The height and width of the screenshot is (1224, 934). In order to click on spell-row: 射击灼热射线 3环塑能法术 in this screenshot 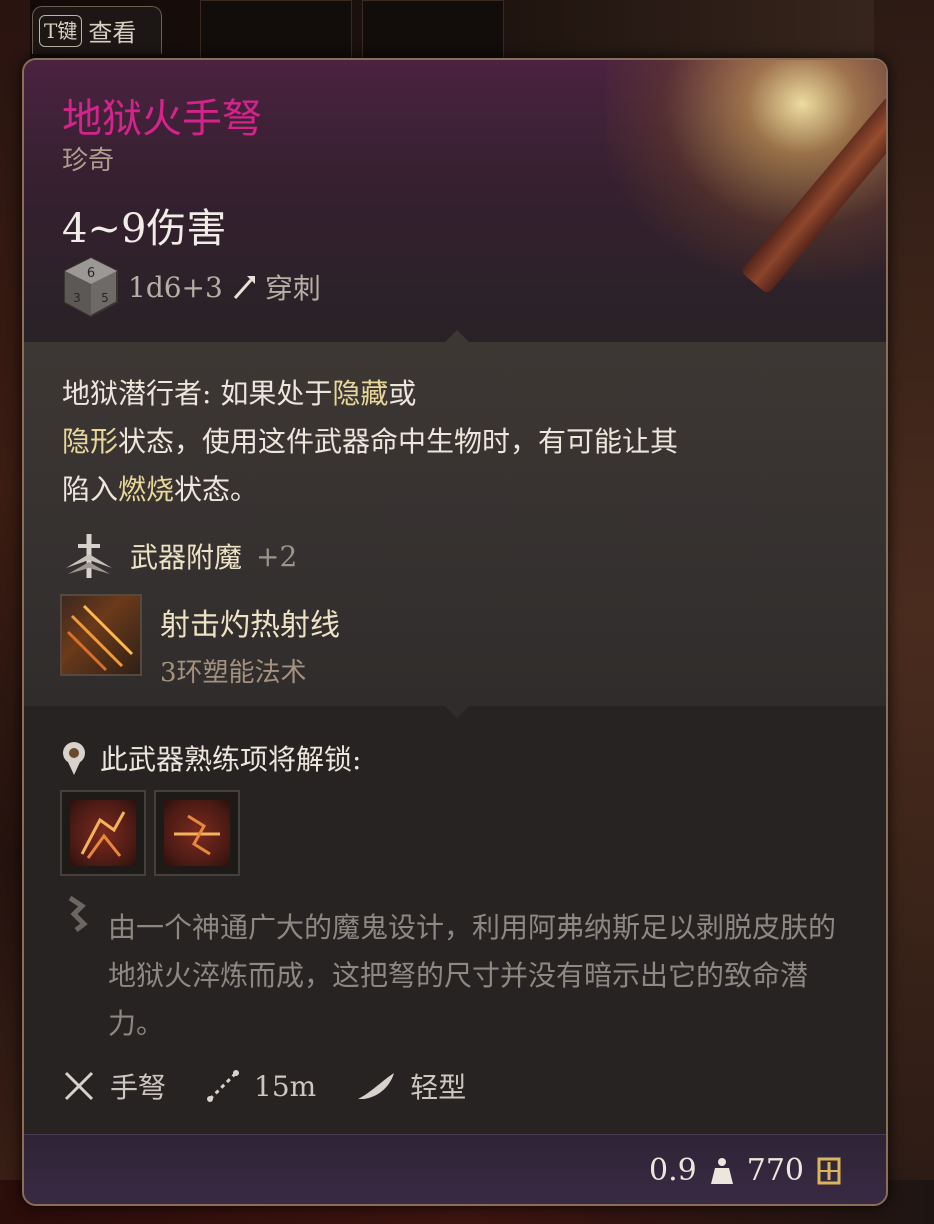, I will do `click(200, 641)`.